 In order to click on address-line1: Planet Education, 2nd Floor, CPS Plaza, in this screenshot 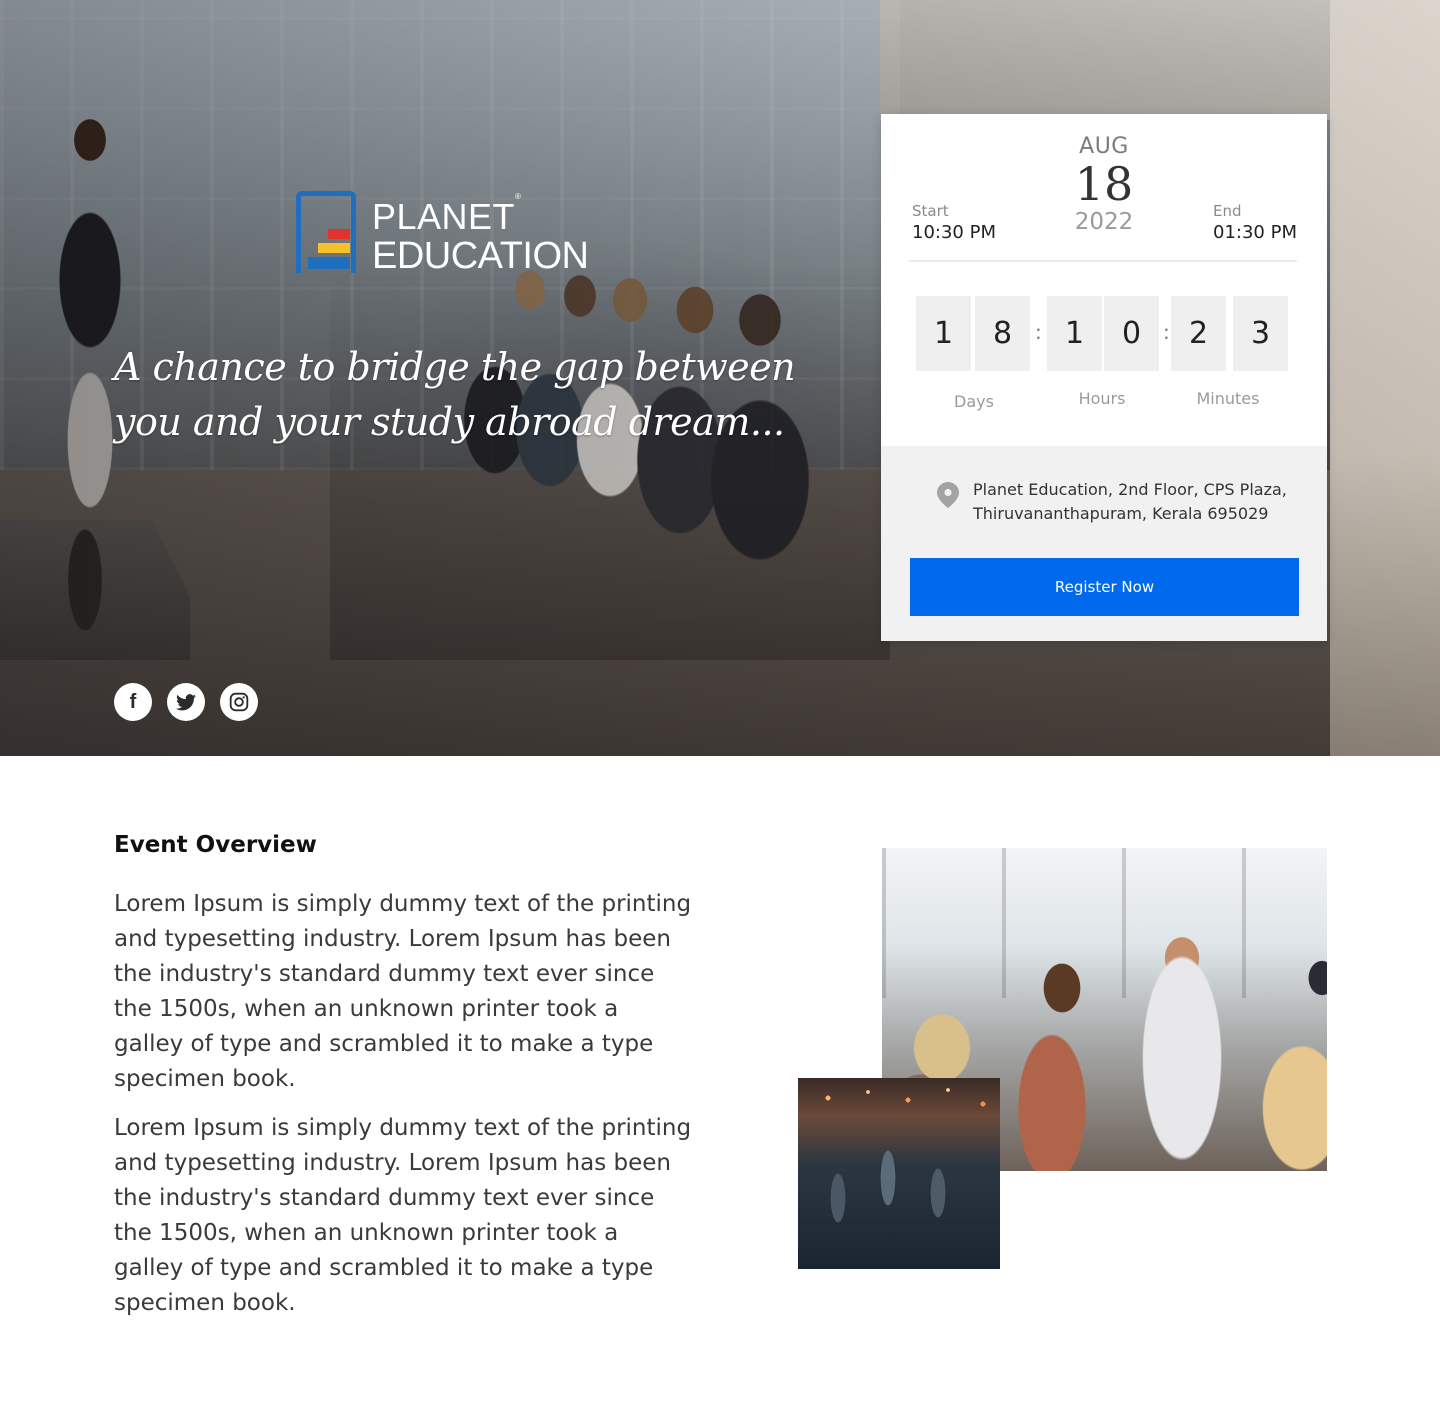, I will do `click(1130, 489)`.